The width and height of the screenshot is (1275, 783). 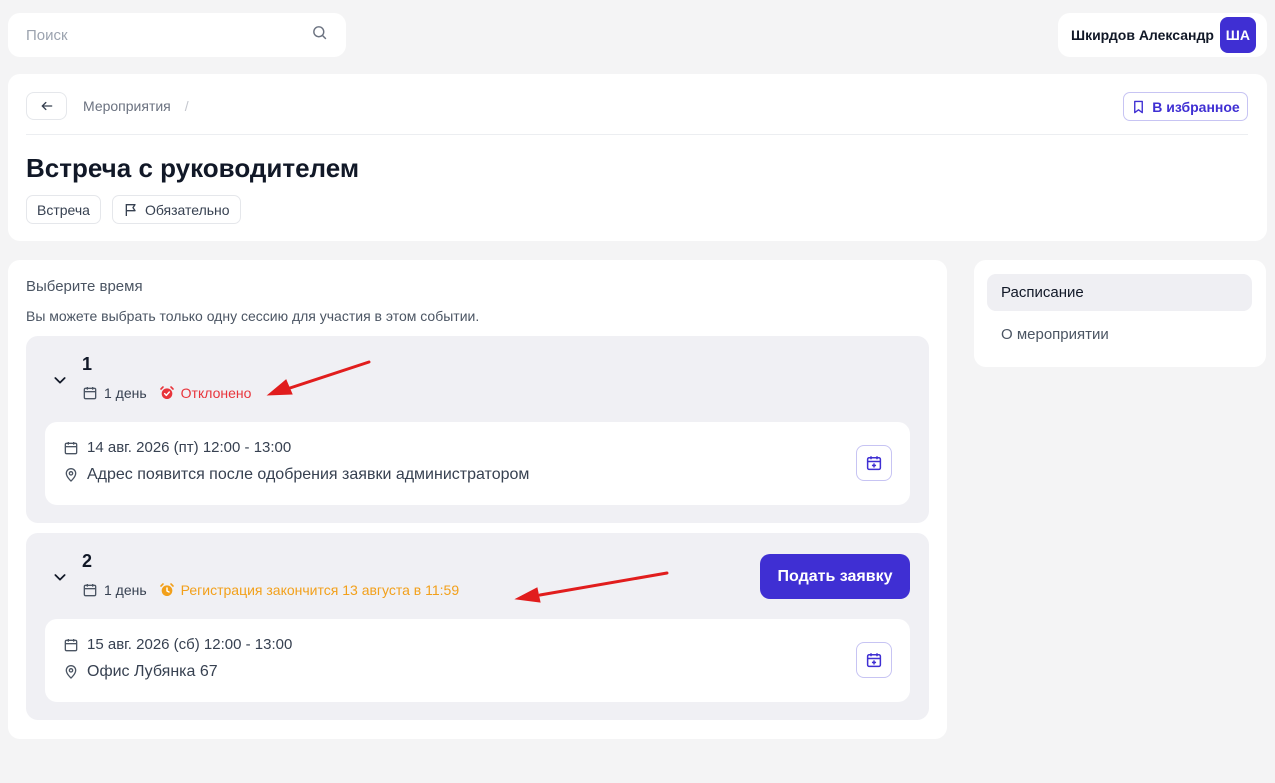 I want to click on tag-list: Встреча Обязательно, so click(x=133, y=209).